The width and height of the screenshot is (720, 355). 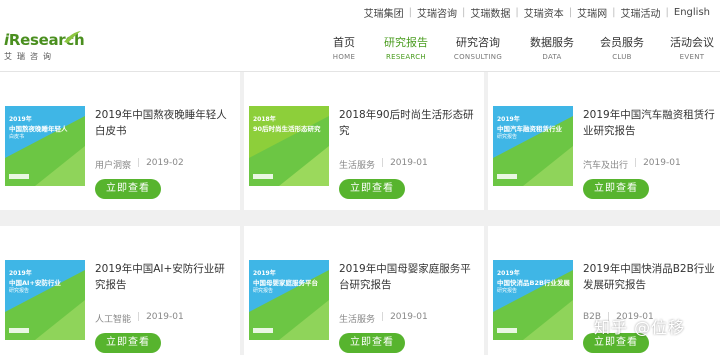 What do you see at coordinates (409, 277) in the screenshot?
I see `report-title: 2019年中国母婴家庭服务平台研究报告` at bounding box center [409, 277].